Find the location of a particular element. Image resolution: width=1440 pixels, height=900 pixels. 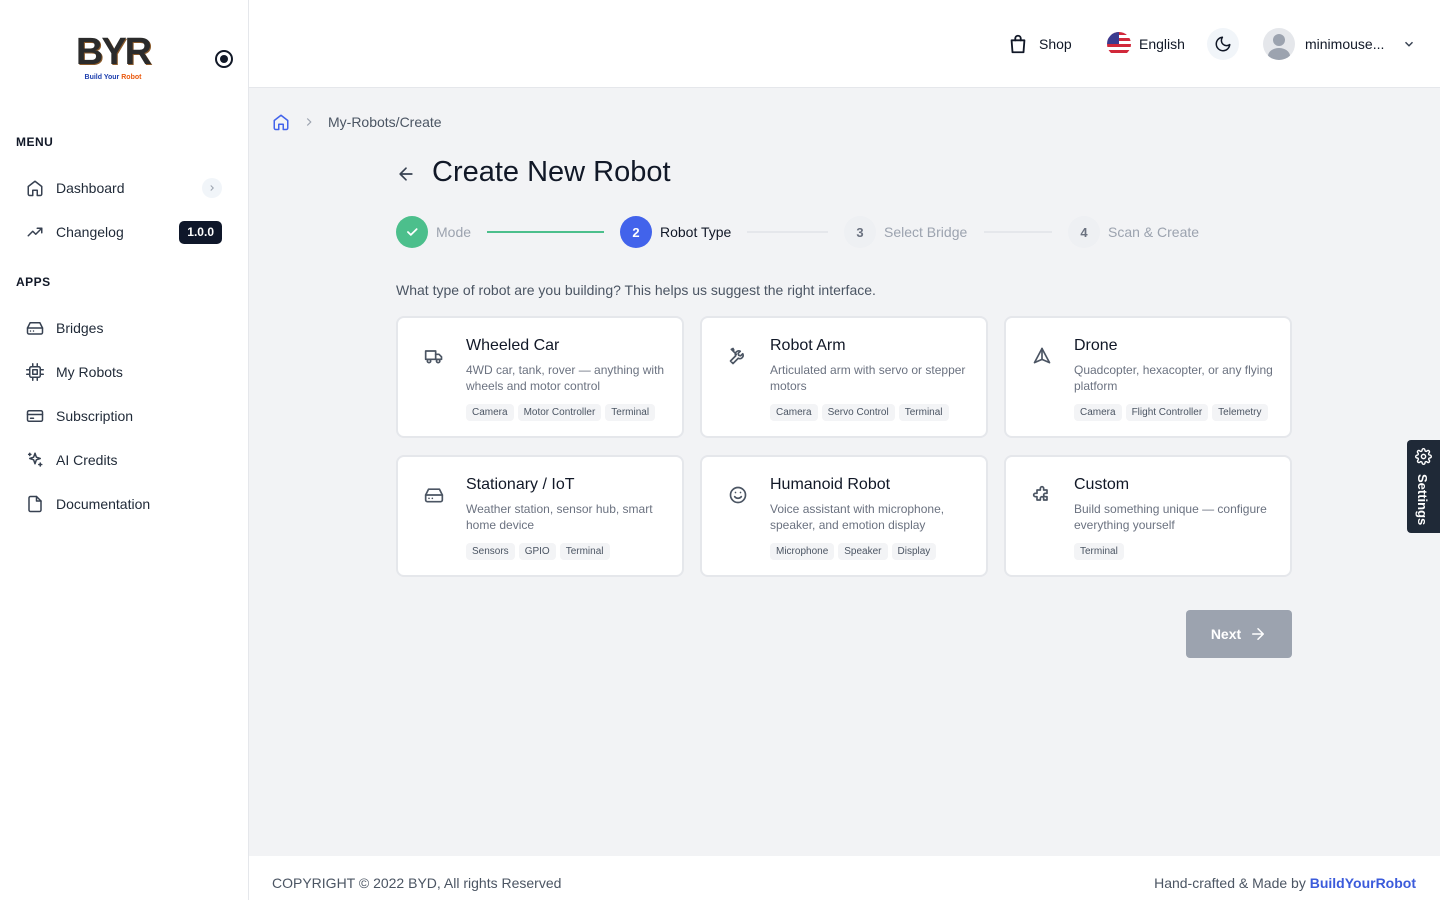

logo-tagline-prefix: Build Your is located at coordinates (102, 77).